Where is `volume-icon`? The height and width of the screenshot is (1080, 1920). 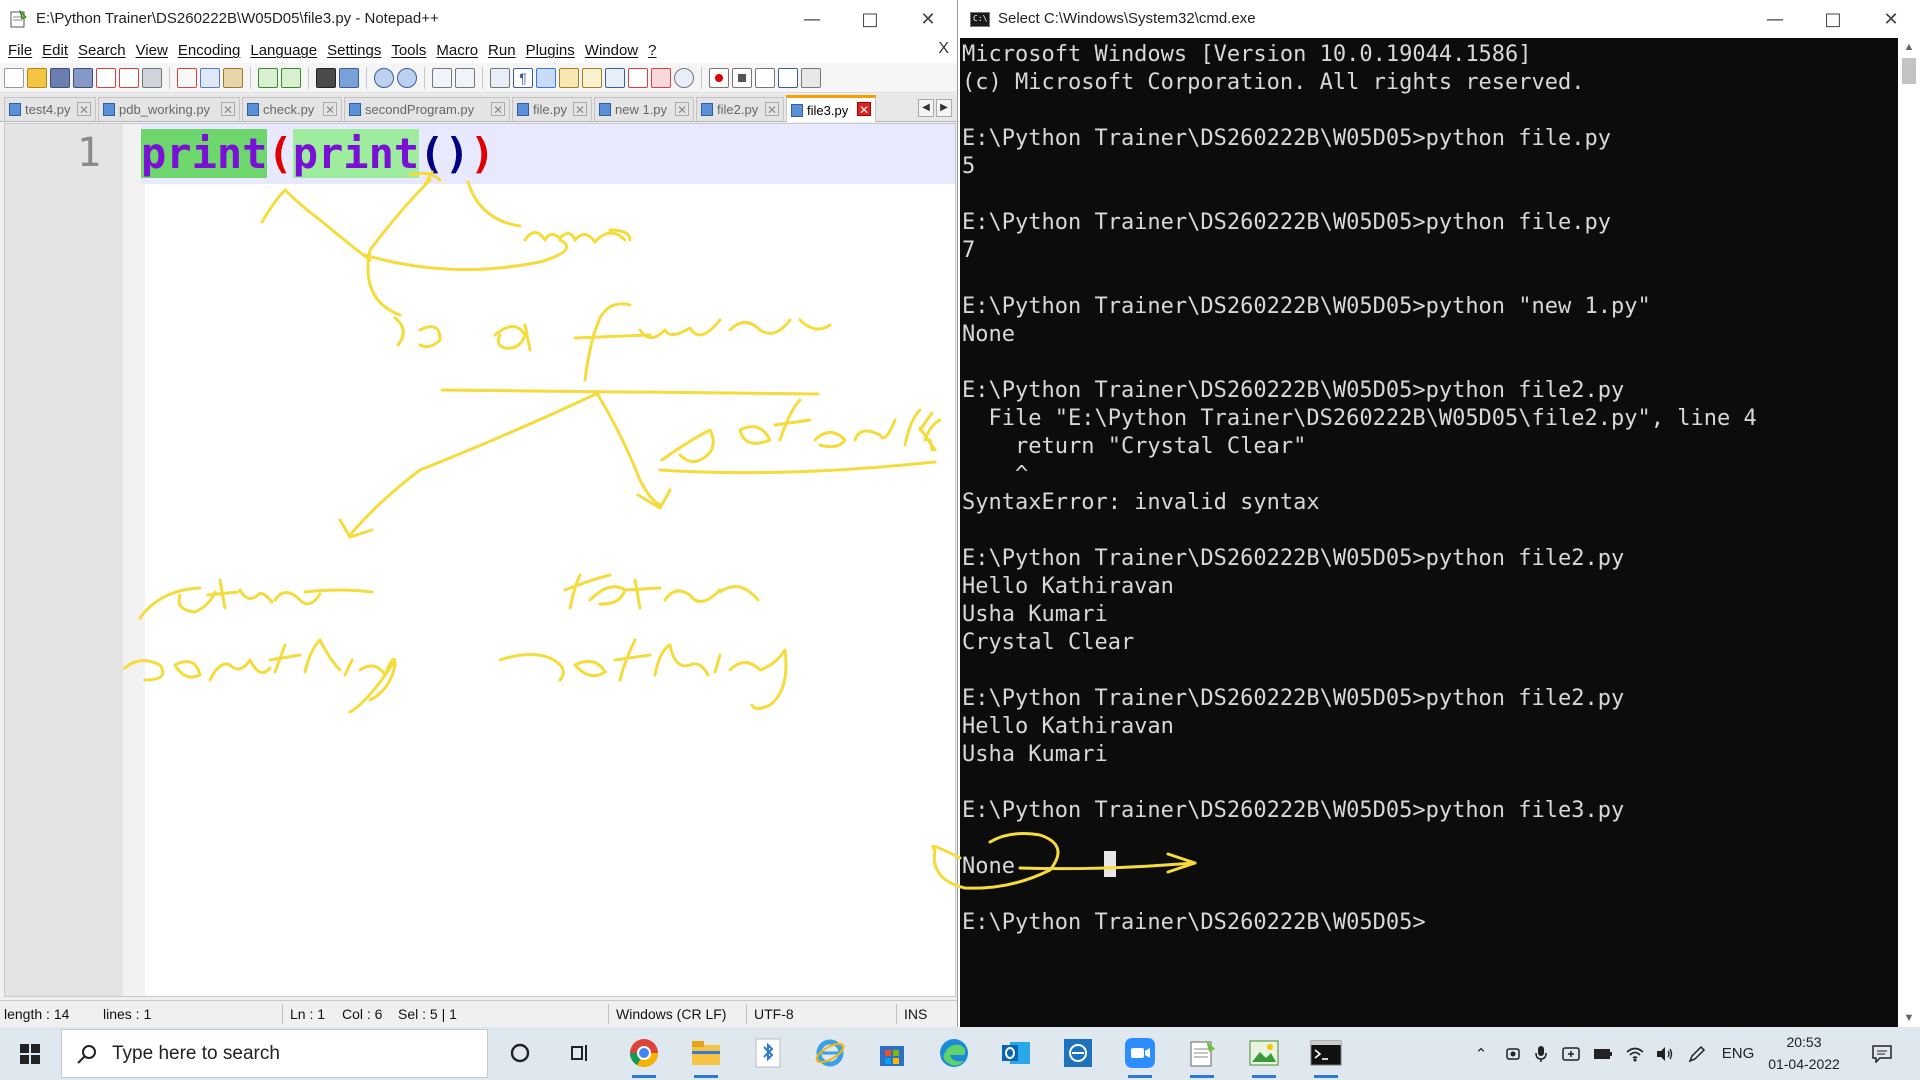 volume-icon is located at coordinates (1665, 1053).